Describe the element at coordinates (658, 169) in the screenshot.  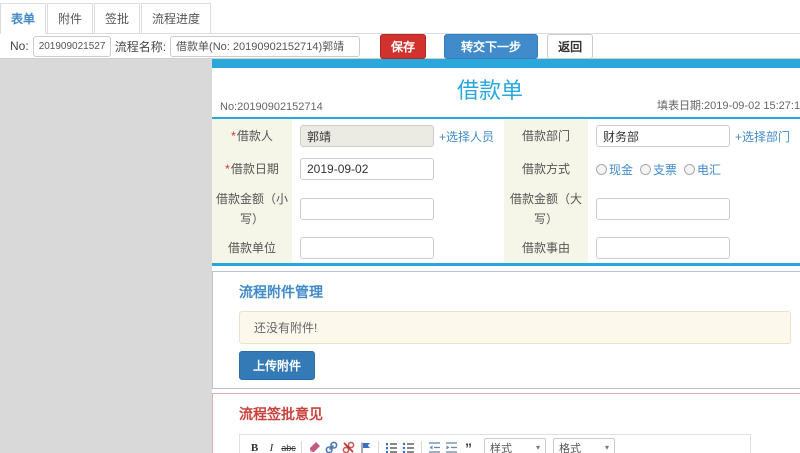
I see `radio-check: 支票` at that location.